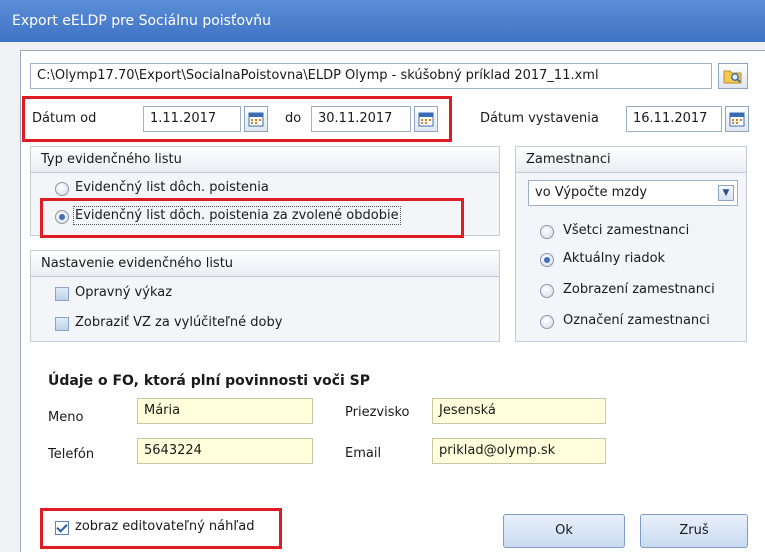 The height and width of the screenshot is (552, 765). I want to click on list-type-title: Typ evidenčného listu, so click(265, 160).